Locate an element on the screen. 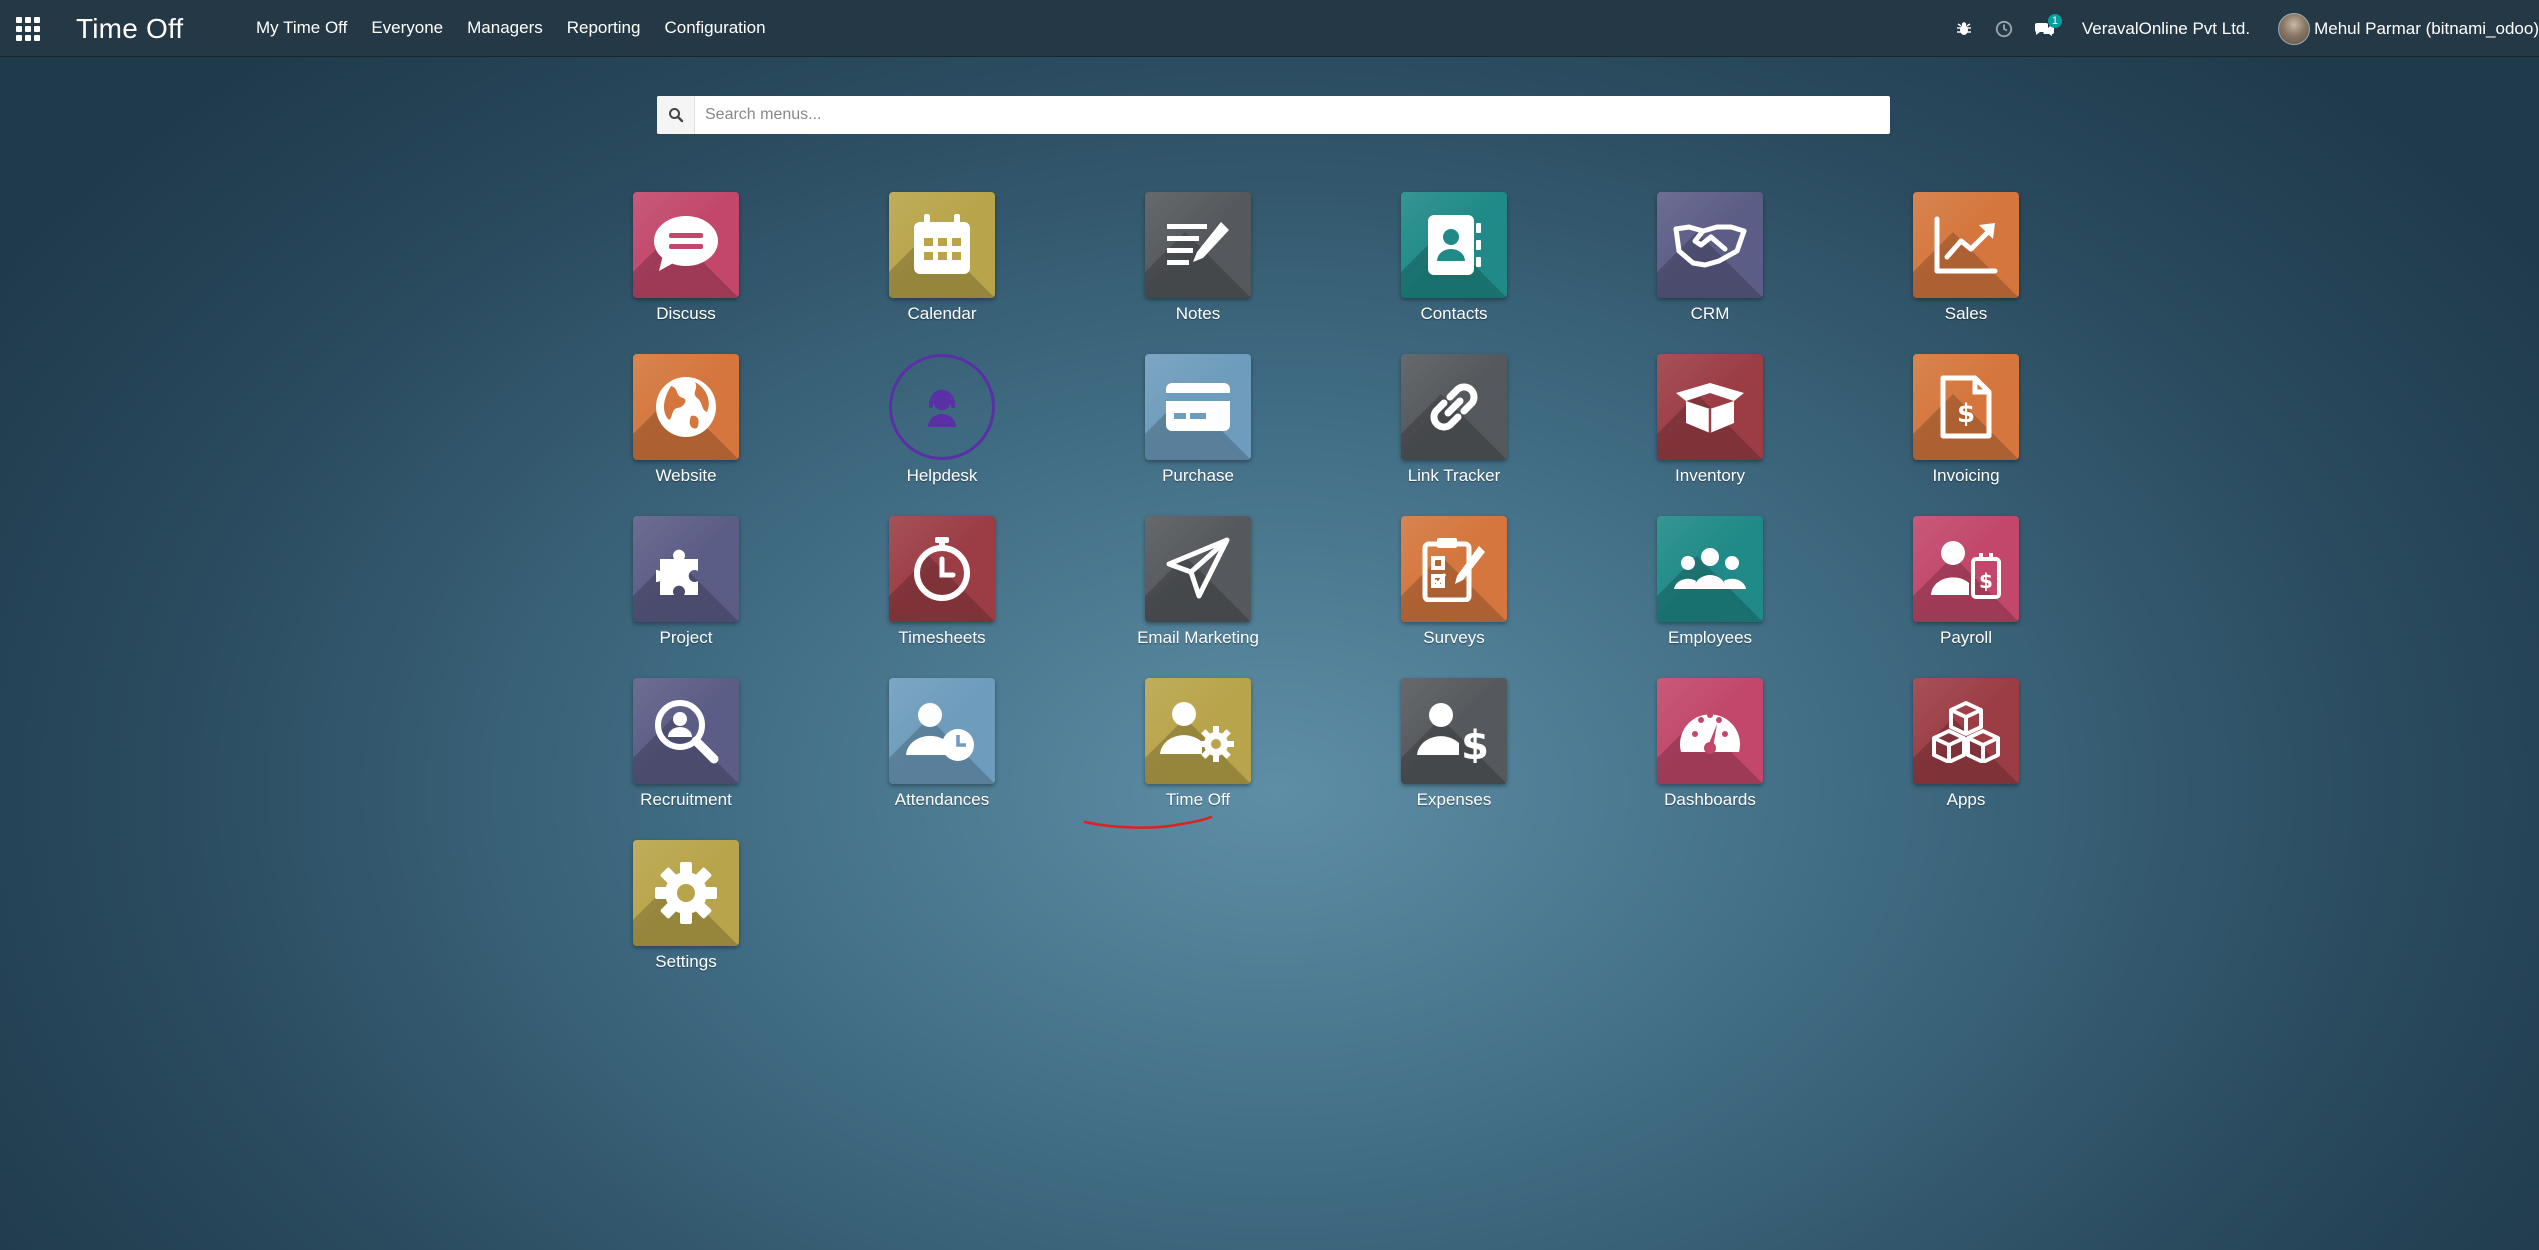 Image resolution: width=2539 pixels, height=1250 pixels. user-name: Mehul Parmar (bitnami_odoo) is located at coordinates (2426, 28).